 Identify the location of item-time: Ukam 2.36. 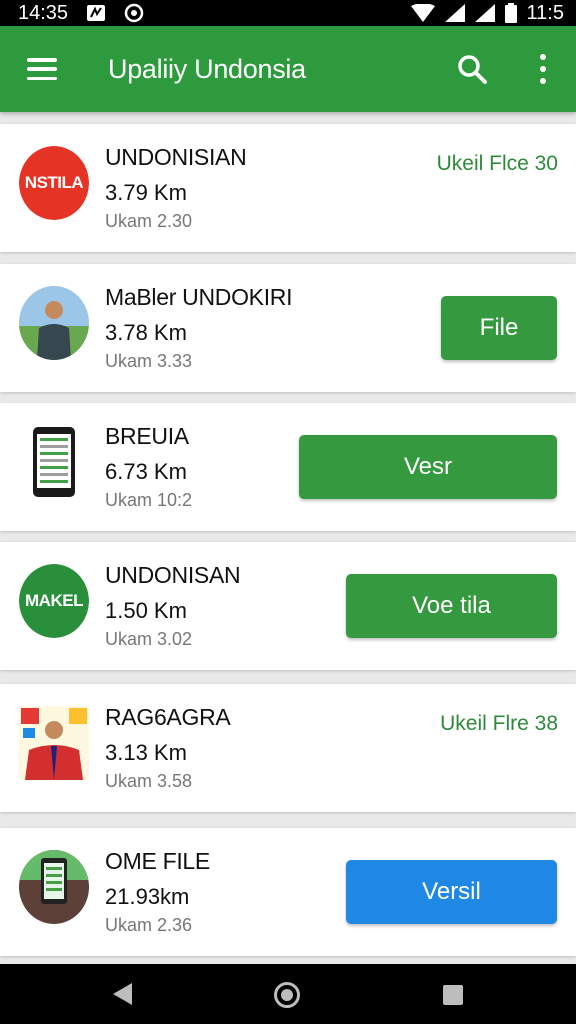
(149, 925).